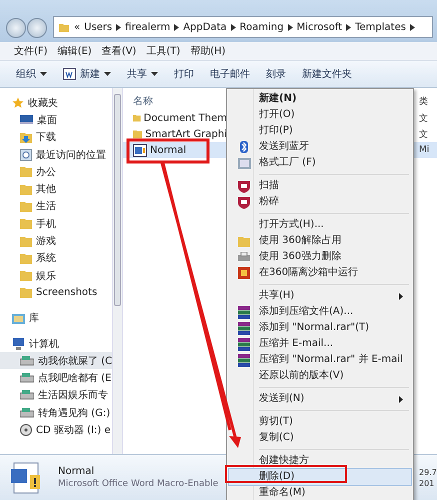  What do you see at coordinates (427, 483) in the screenshot?
I see `detail-value: 201` at bounding box center [427, 483].